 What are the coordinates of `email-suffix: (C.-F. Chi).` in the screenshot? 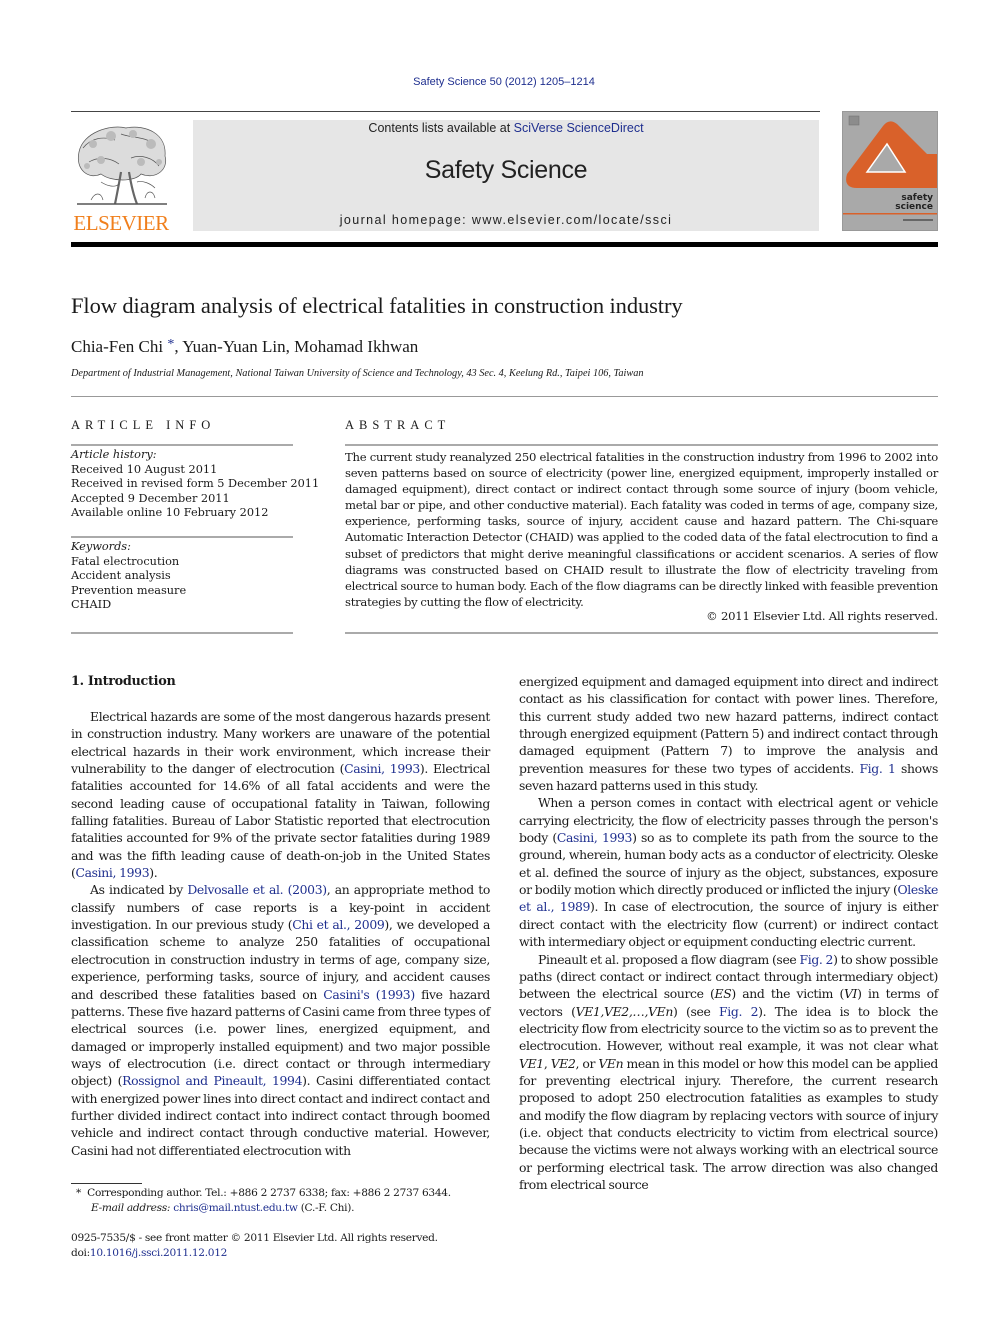 It's located at (326, 1207).